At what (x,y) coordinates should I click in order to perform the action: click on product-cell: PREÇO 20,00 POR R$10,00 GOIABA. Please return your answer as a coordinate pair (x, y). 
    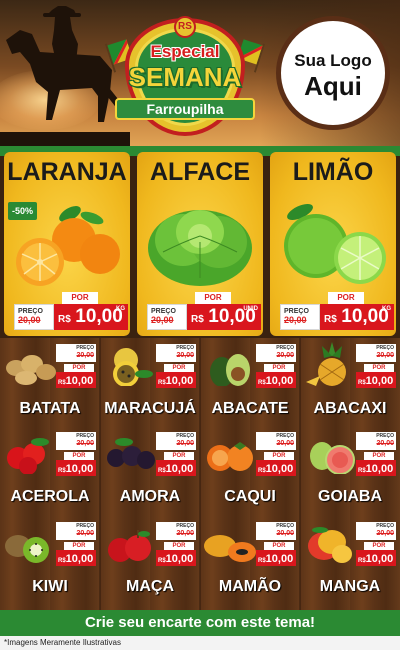
    Looking at the image, I should click on (350, 471).